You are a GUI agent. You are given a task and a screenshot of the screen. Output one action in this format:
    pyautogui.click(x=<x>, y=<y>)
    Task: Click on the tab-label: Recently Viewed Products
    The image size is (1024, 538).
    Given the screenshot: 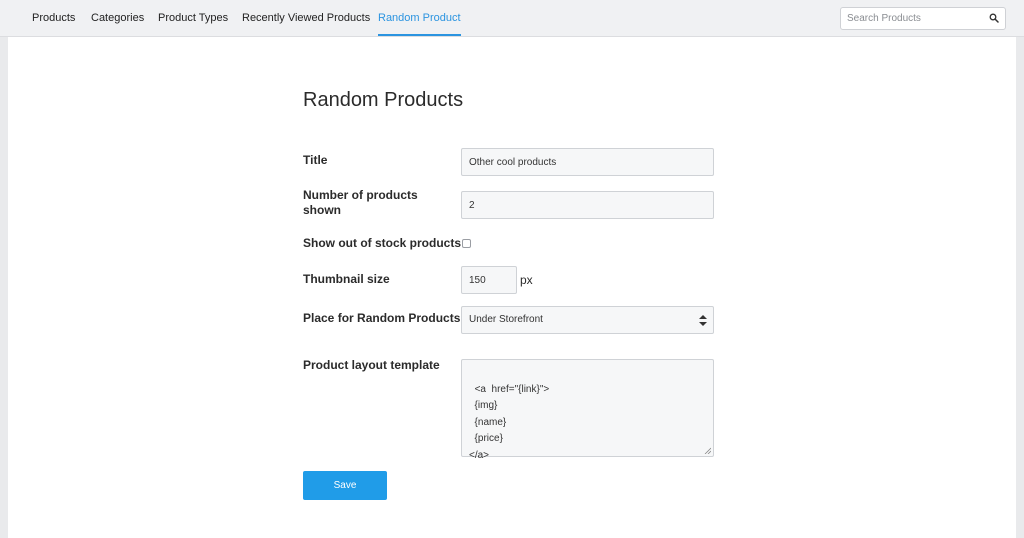 What is the action you would take?
    pyautogui.click(x=306, y=18)
    